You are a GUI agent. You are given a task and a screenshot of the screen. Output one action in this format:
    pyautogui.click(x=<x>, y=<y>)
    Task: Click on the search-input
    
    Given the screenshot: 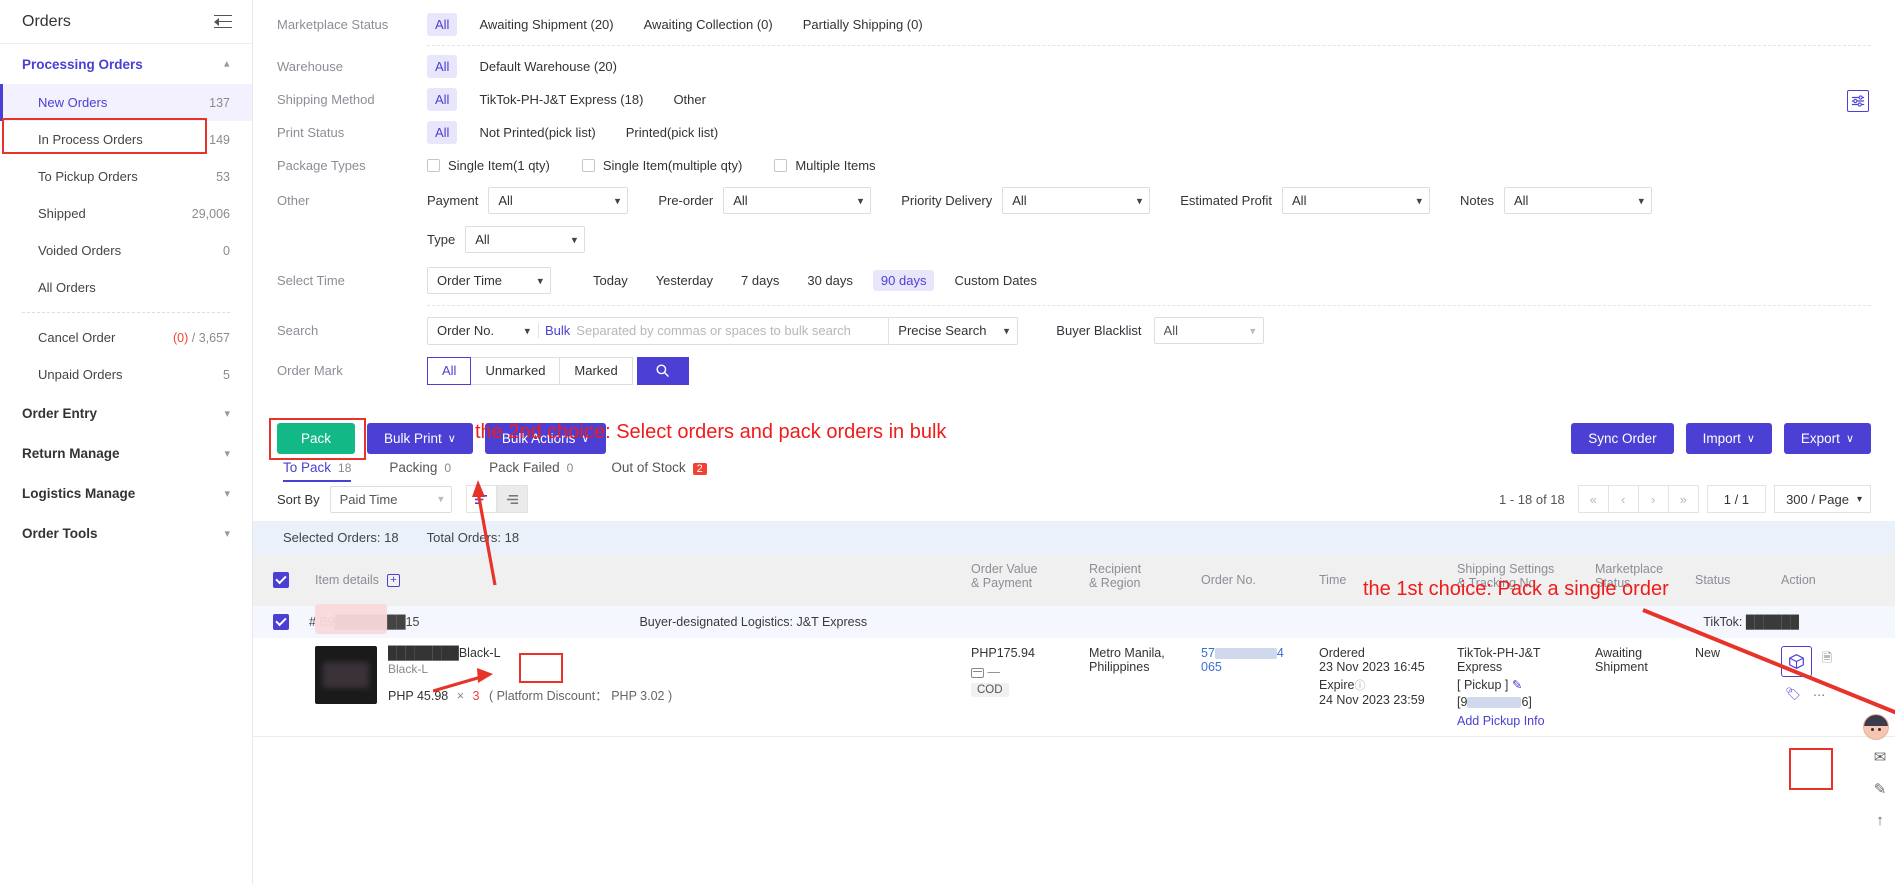 What is the action you would take?
    pyautogui.click(x=732, y=330)
    